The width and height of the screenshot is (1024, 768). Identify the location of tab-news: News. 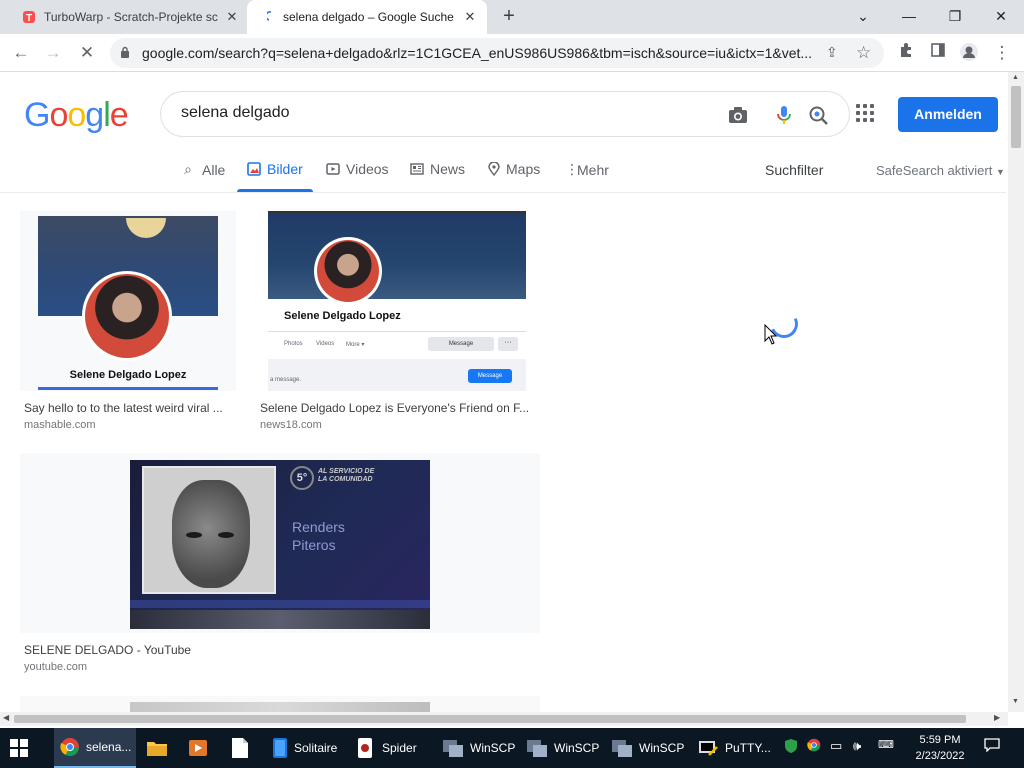
(437, 169).